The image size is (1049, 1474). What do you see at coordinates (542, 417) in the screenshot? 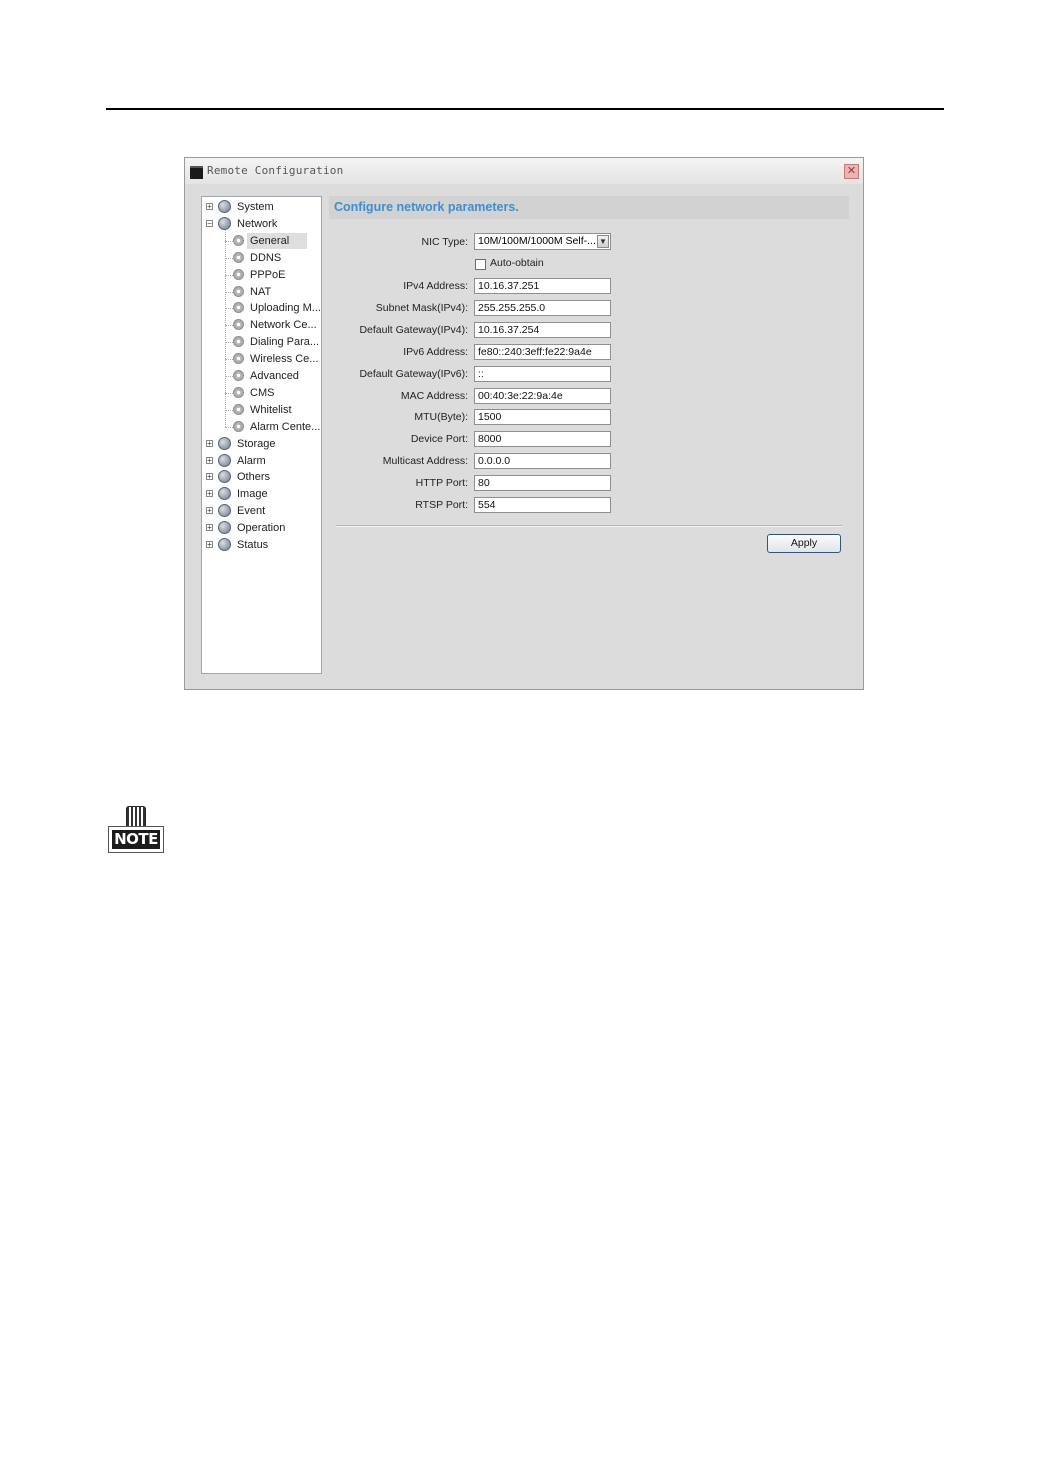
I see `mtu-byte-field: 1500` at bounding box center [542, 417].